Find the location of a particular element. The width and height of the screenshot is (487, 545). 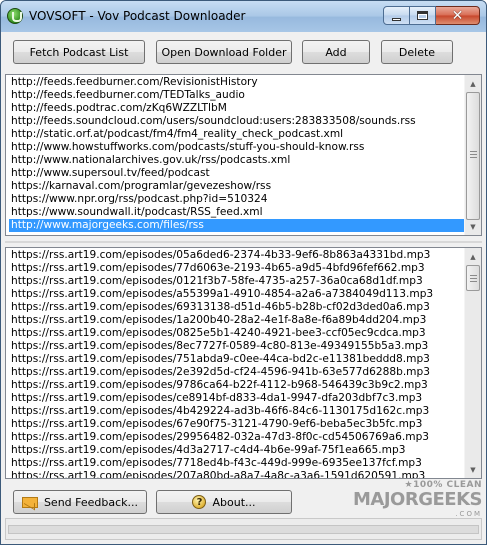

maximize-icon is located at coordinates (422, 15).